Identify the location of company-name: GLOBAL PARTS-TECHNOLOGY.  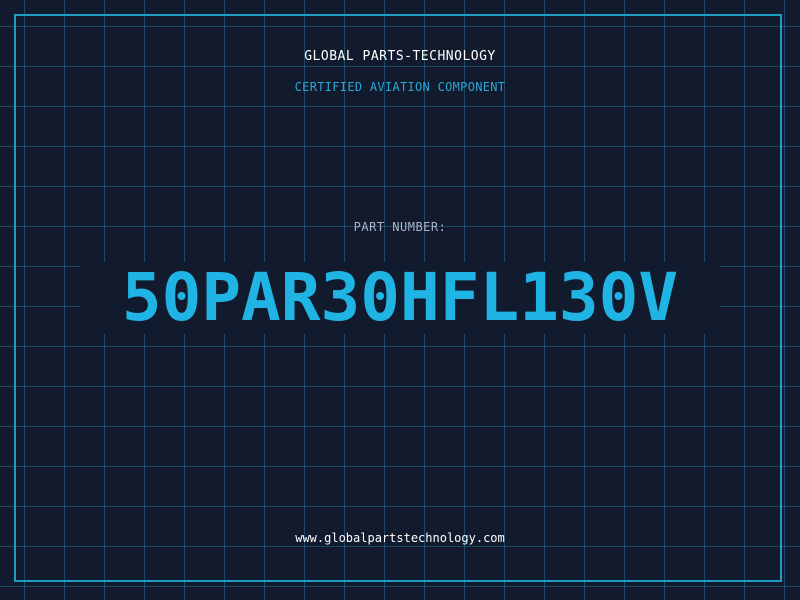
(400, 56).